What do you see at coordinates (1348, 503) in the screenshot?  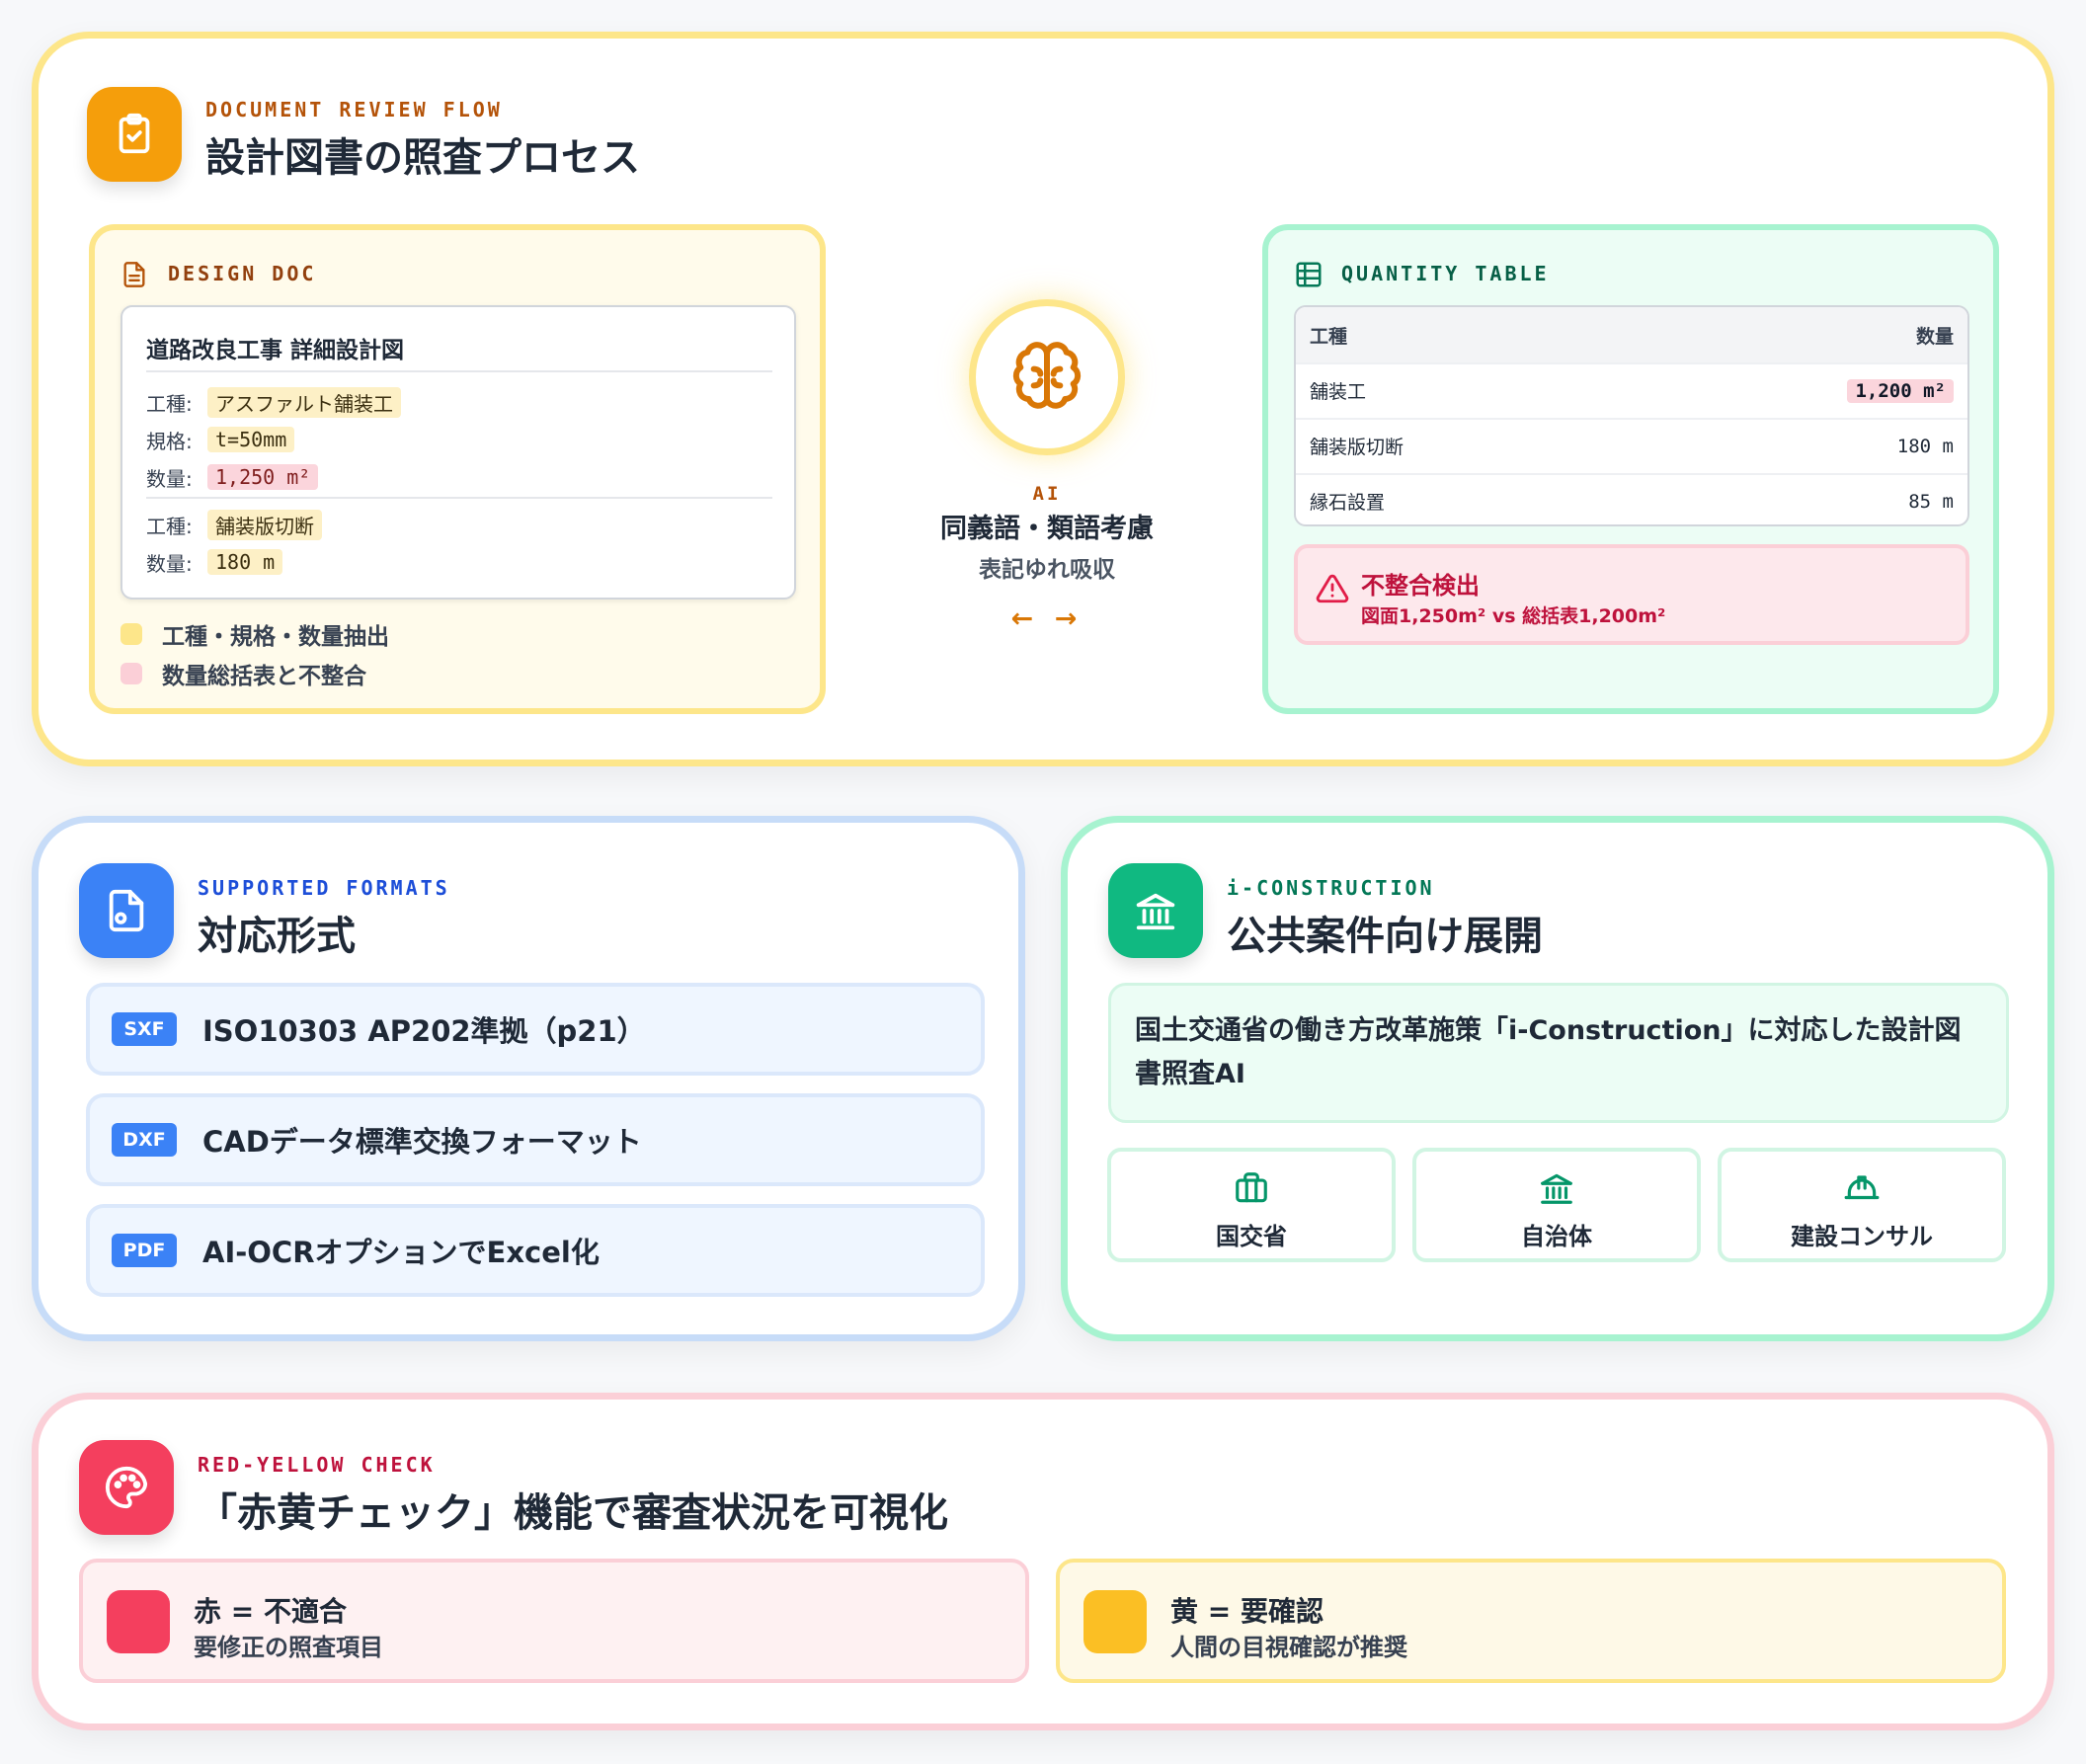 I see `row-name: 縁石設置` at bounding box center [1348, 503].